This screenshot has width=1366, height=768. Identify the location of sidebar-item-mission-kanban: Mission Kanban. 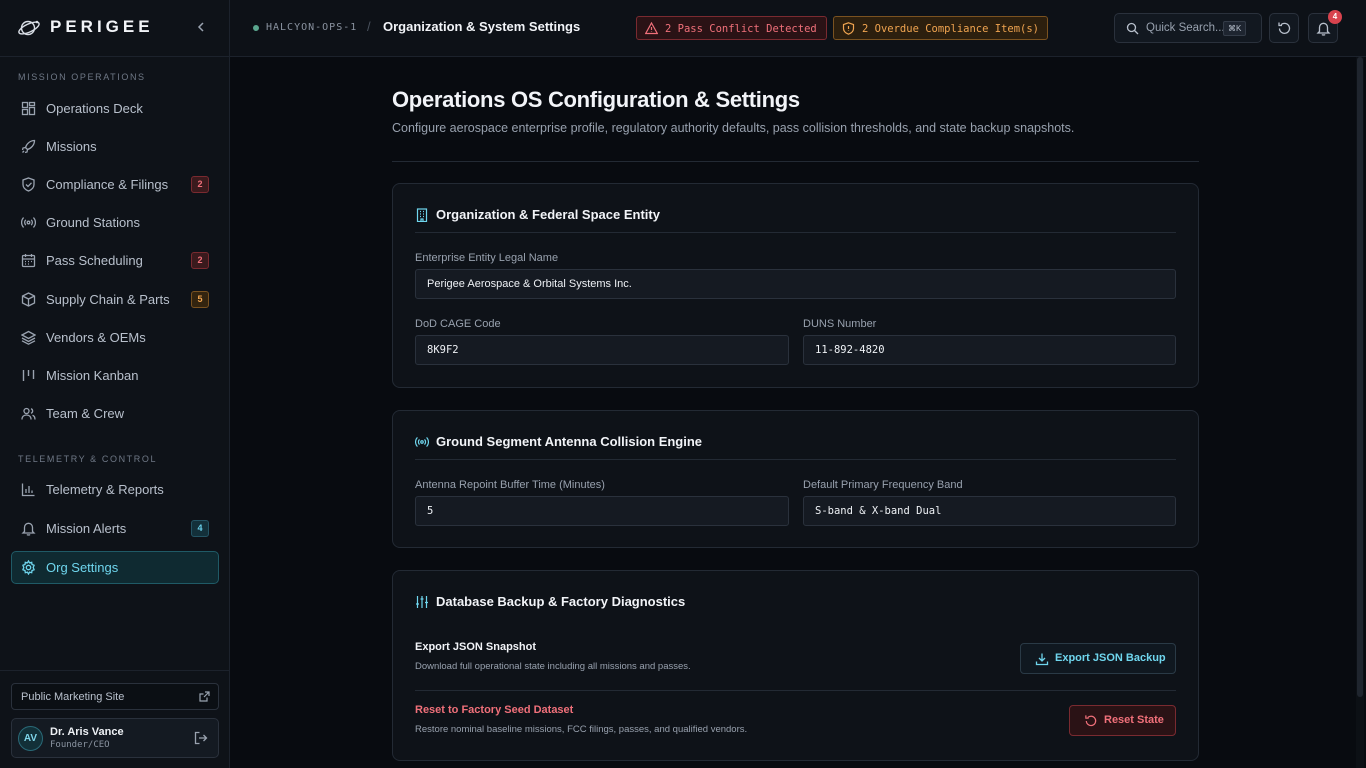
(115, 375).